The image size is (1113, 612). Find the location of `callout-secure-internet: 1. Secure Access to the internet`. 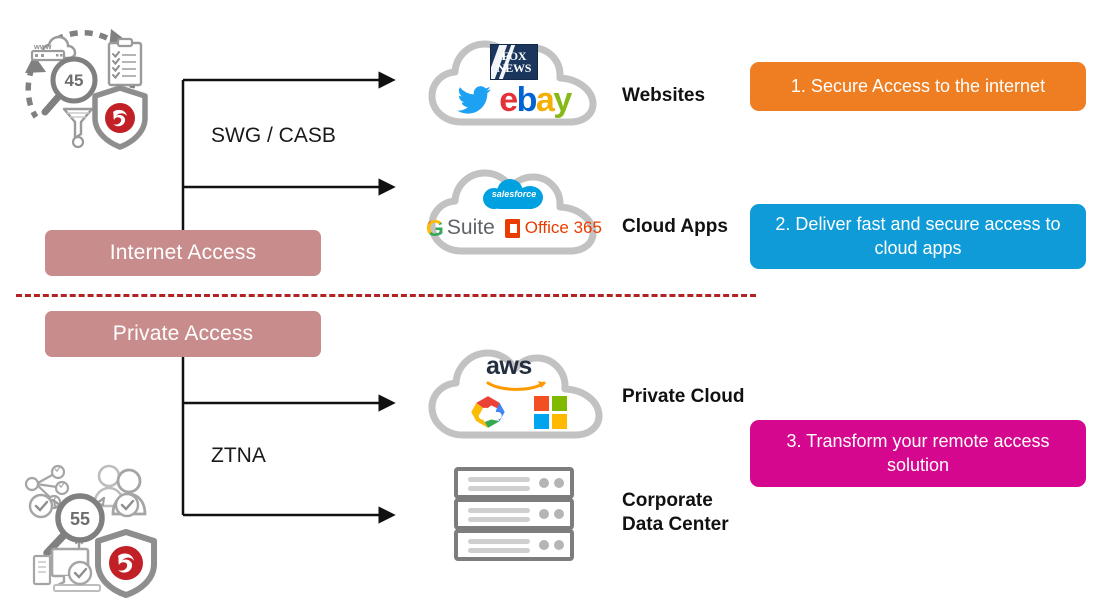

callout-secure-internet: 1. Secure Access to the internet is located at coordinates (918, 86).